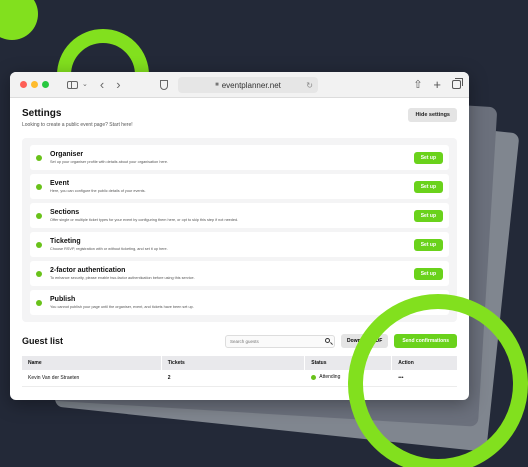 The width and height of the screenshot is (528, 467). What do you see at coordinates (88, 270) in the screenshot?
I see `settings-item-title: 2-factor authentication` at bounding box center [88, 270].